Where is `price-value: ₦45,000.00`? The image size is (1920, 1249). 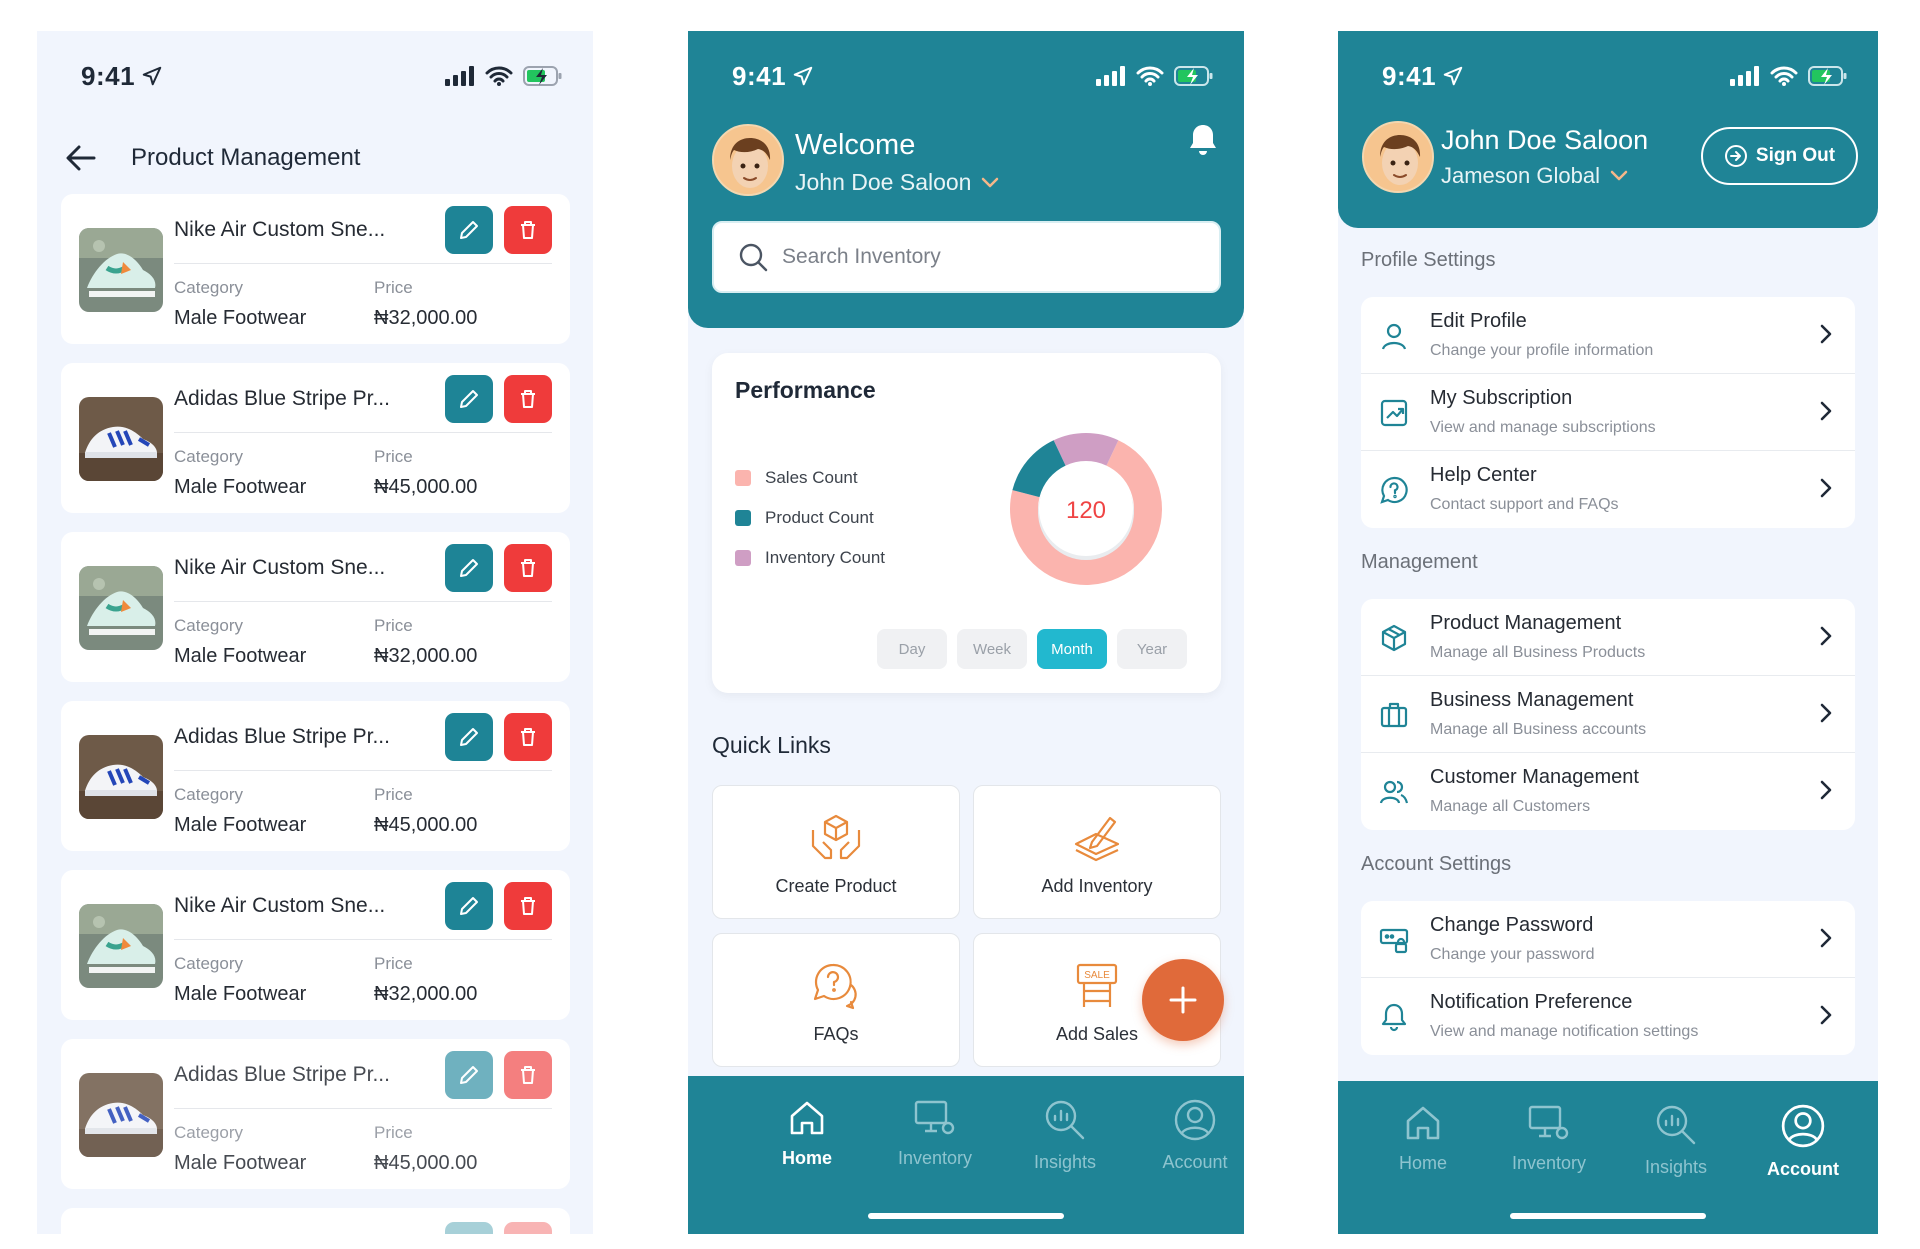 price-value: ₦45,000.00 is located at coordinates (426, 487).